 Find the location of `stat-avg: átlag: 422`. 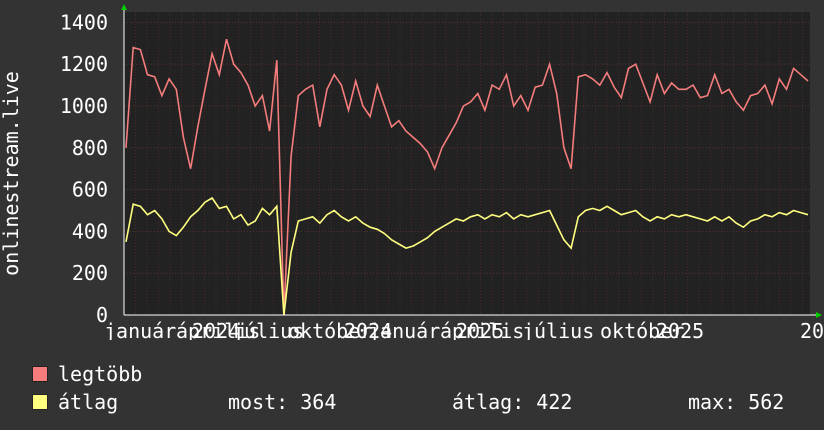

stat-avg: átlag: 422 is located at coordinates (512, 402).